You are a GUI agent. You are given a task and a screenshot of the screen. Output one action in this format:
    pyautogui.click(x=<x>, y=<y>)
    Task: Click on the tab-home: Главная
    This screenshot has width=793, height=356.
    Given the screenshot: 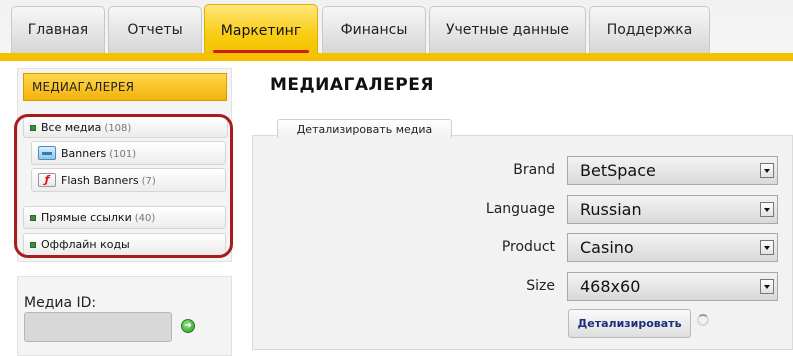 What is the action you would take?
    pyautogui.click(x=58, y=29)
    